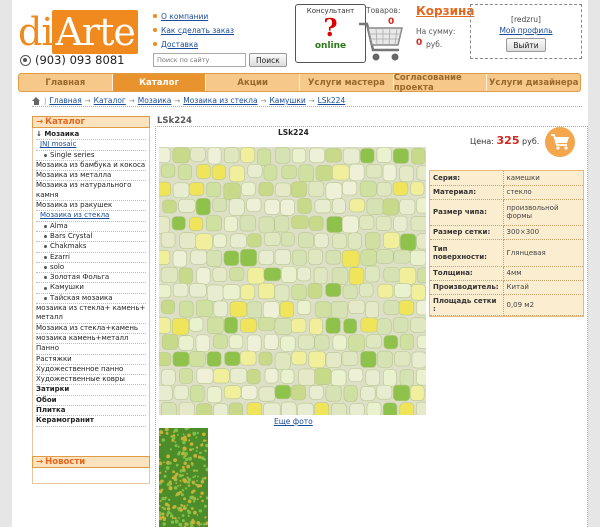  Describe the element at coordinates (155, 100) in the screenshot. I see `breadcrumb-mosaic: Мозаика` at that location.